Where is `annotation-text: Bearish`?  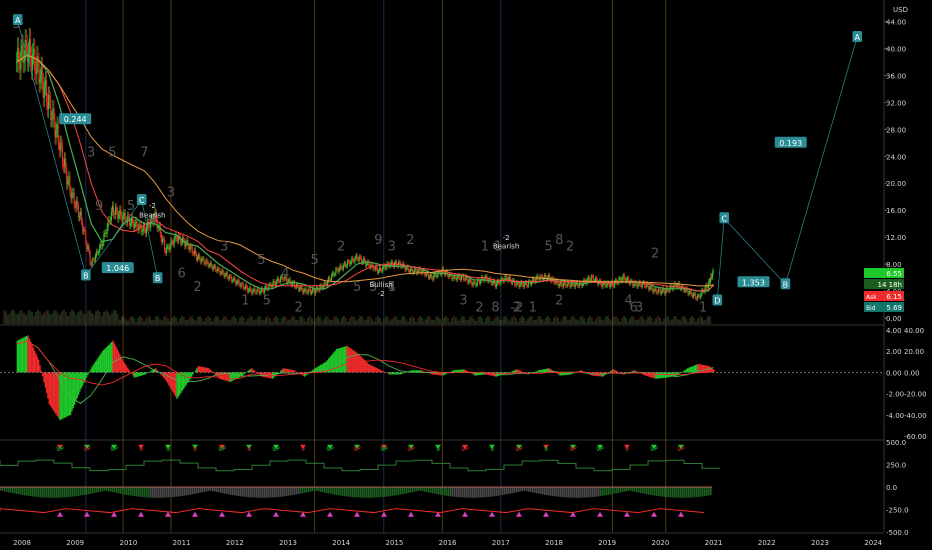
annotation-text: Bearish is located at coordinates (152, 216).